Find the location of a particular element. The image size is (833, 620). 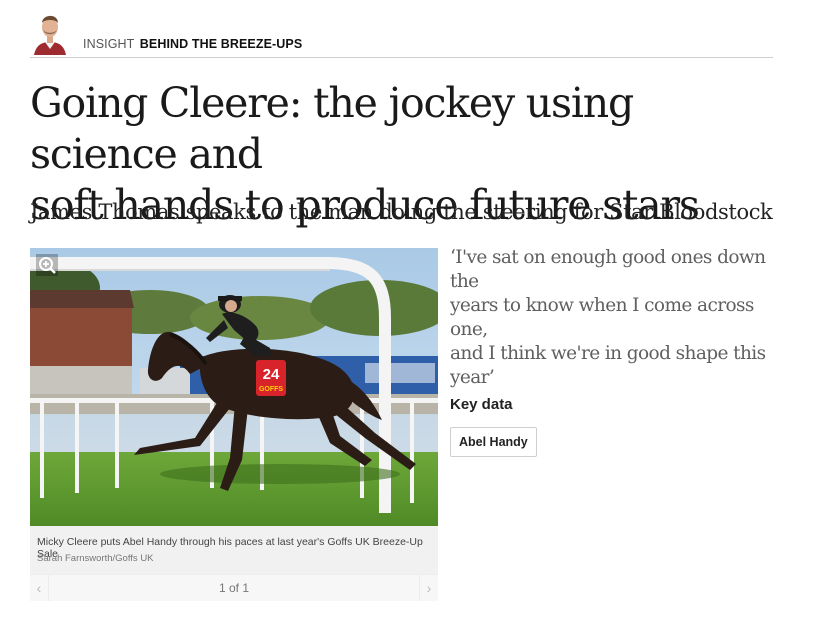

article-header: INSIGHT BEHIND THE BREEZE-UPS is located at coordinates (401, 31).